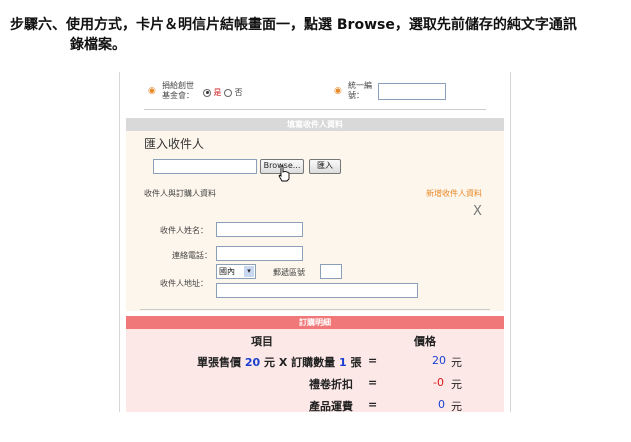  Describe the element at coordinates (438, 382) in the screenshot. I see `discount-value: -0` at that location.